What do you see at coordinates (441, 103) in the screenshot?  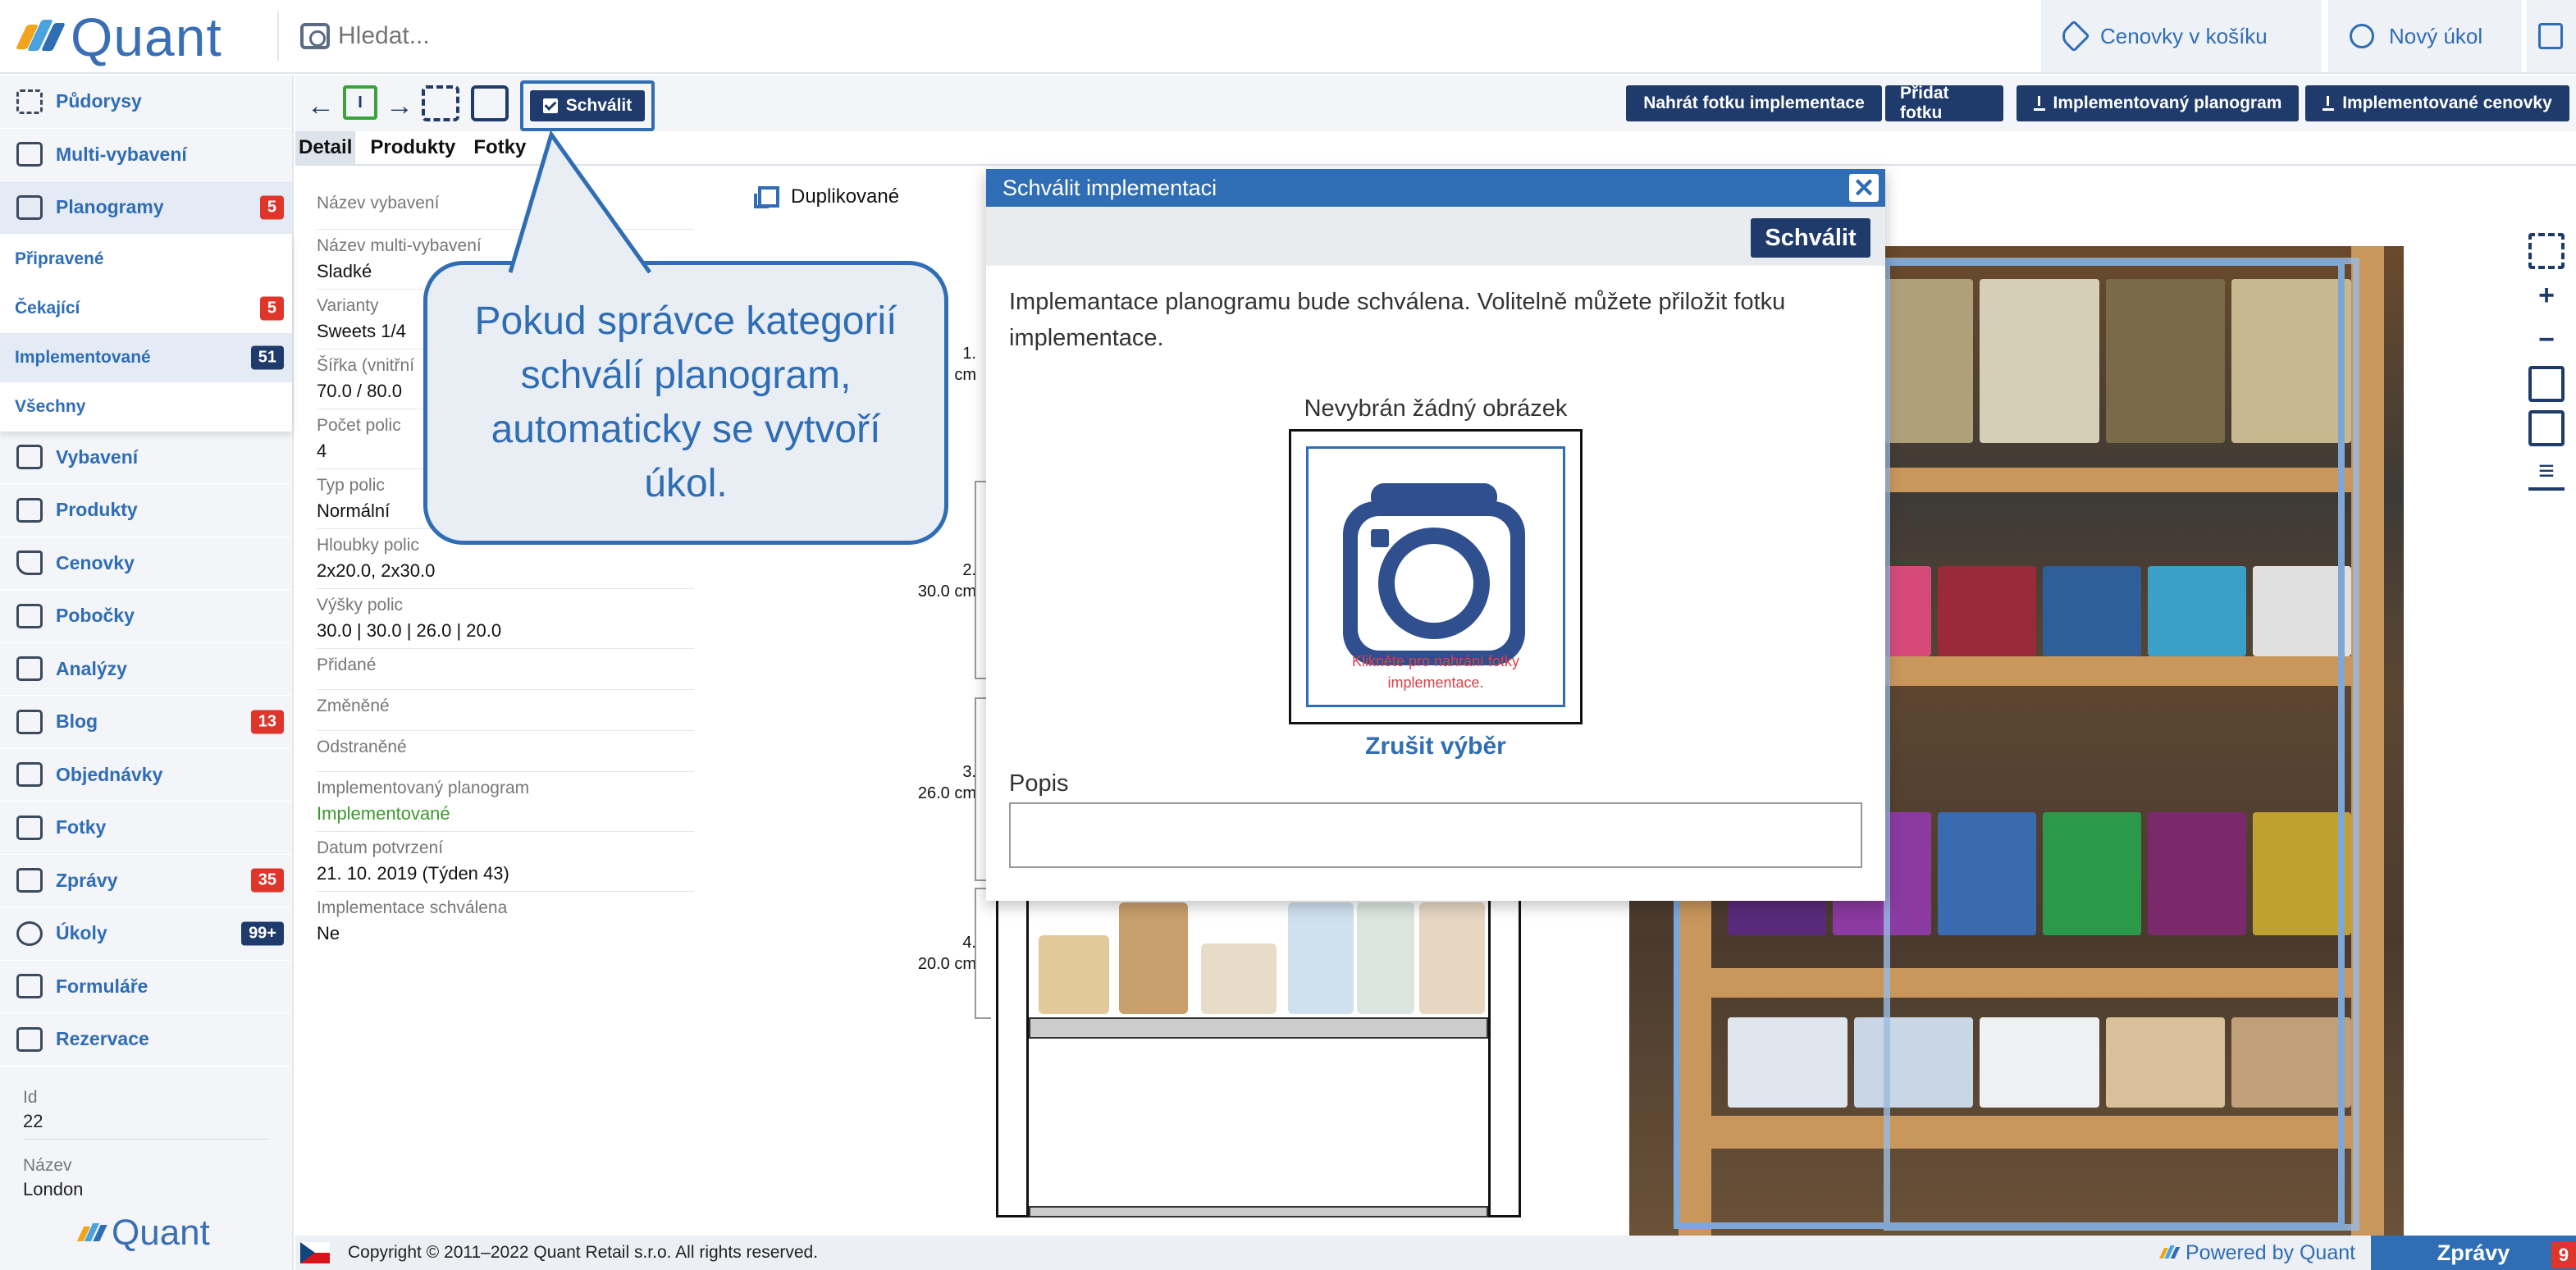 I see `scan-icon` at bounding box center [441, 103].